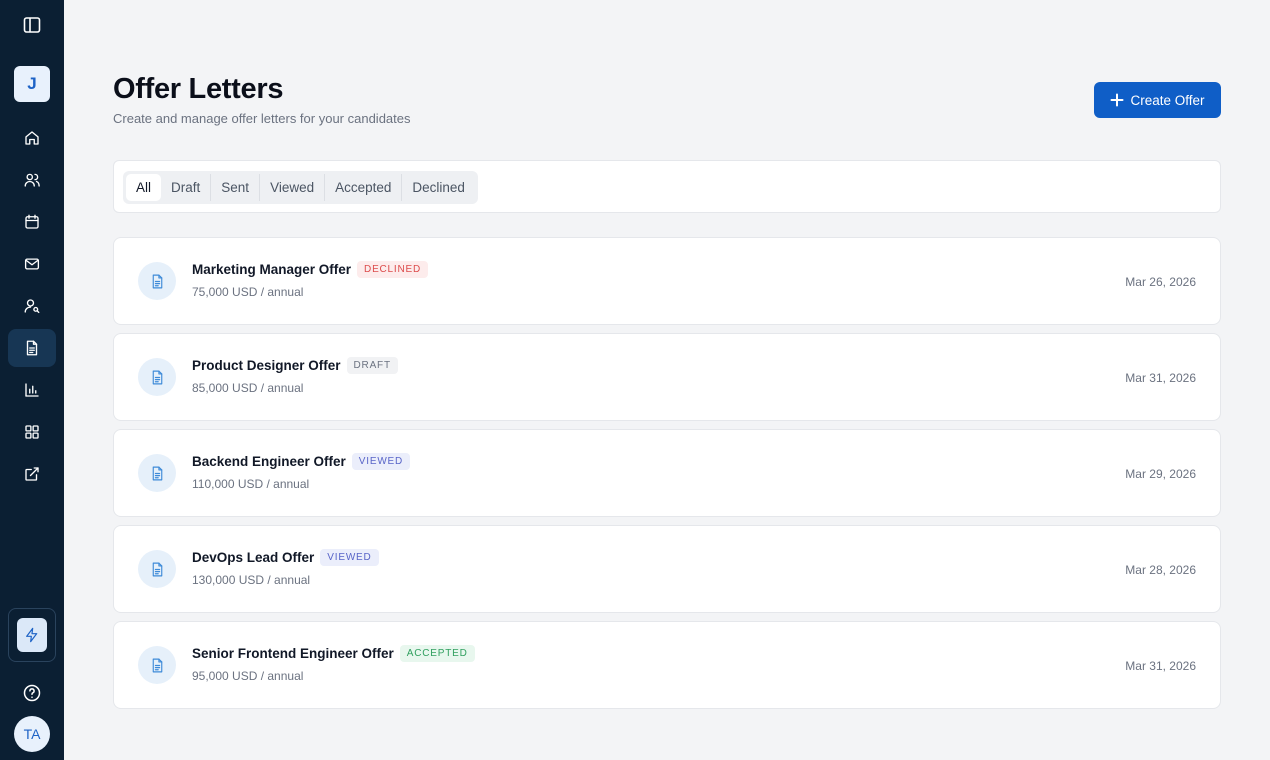  I want to click on filter-bar: All Draft Sent Viewed Accepted Declined, so click(667, 186).